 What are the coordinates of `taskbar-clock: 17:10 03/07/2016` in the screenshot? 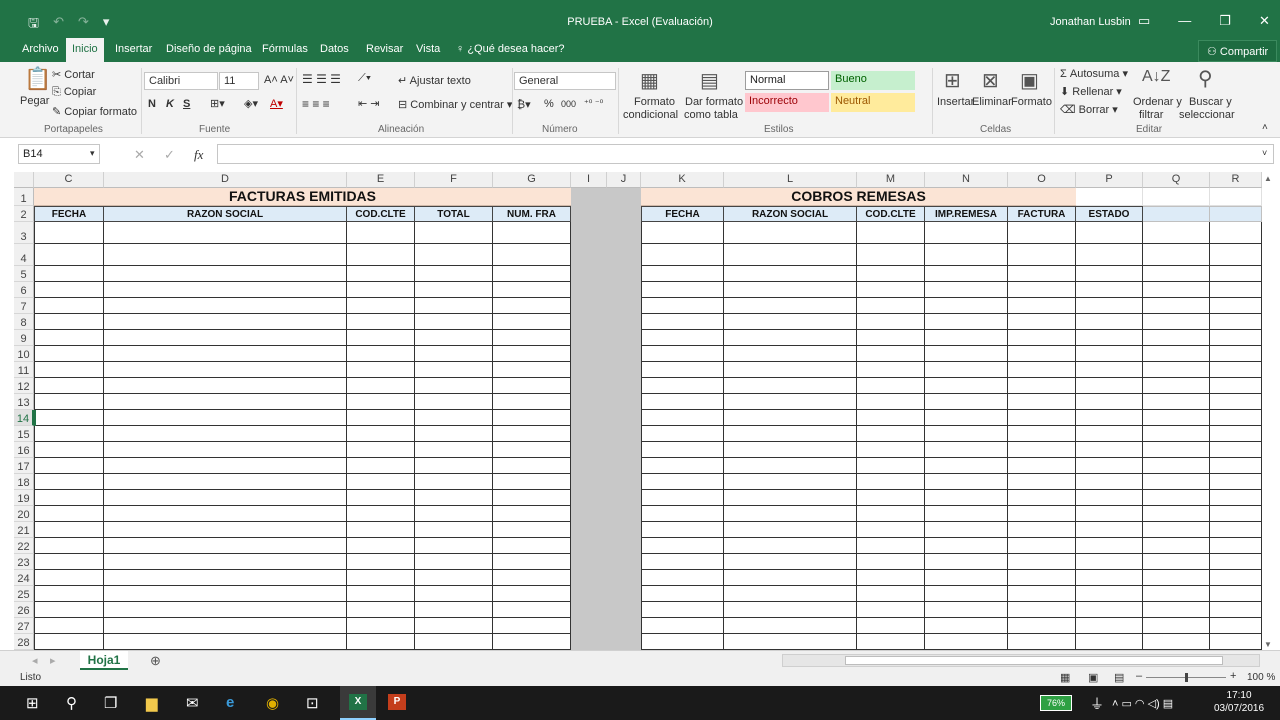 It's located at (1239, 702).